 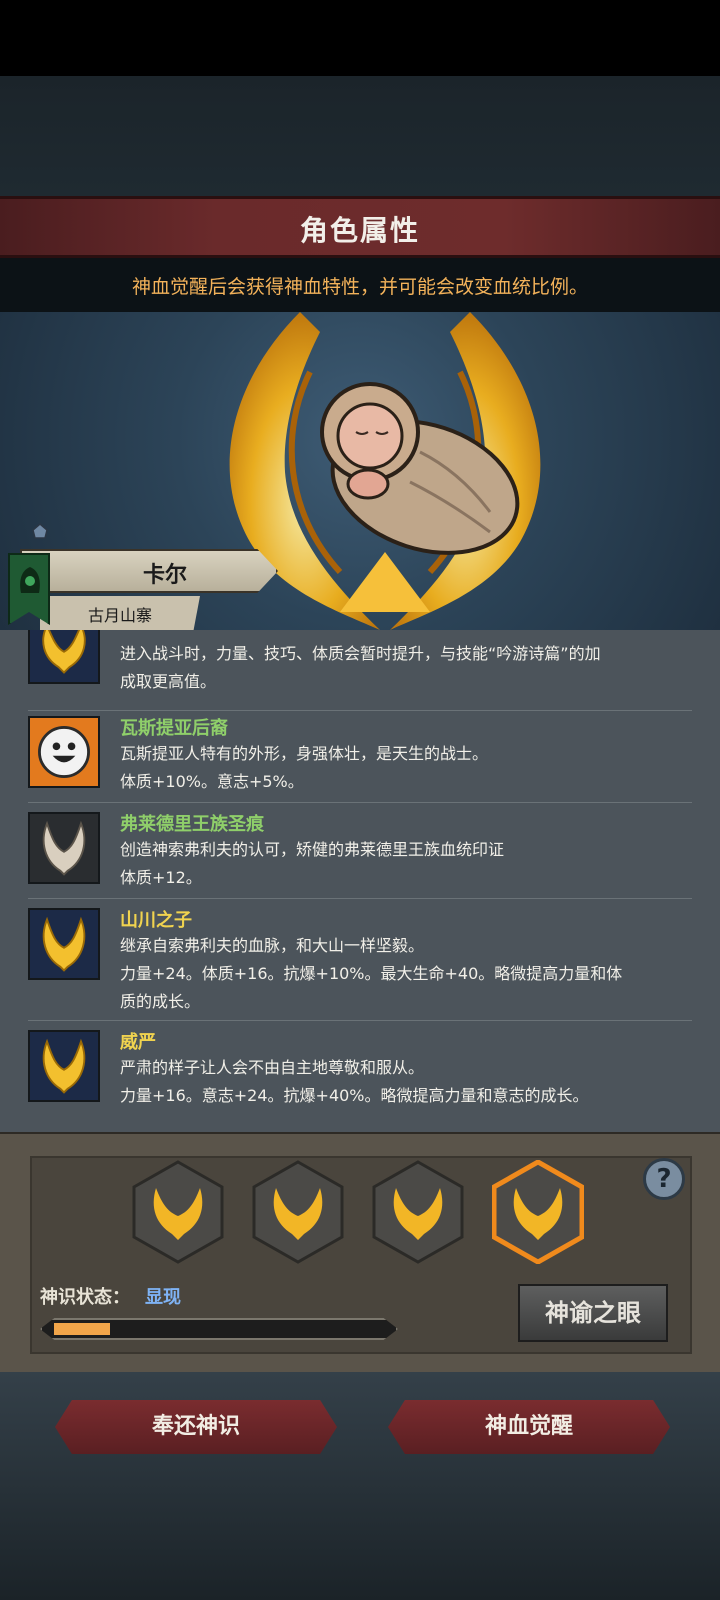 I want to click on help-button: ?, so click(x=664, y=1179).